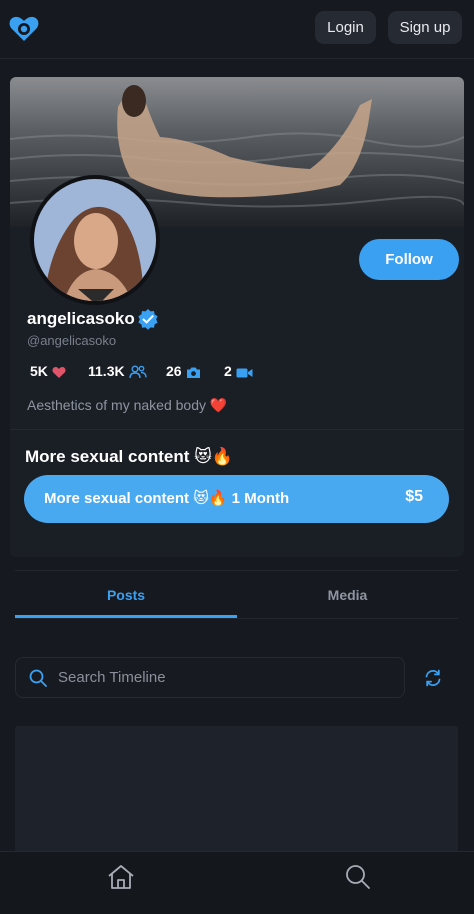  Describe the element at coordinates (237, 429) in the screenshot. I see `divider` at that location.